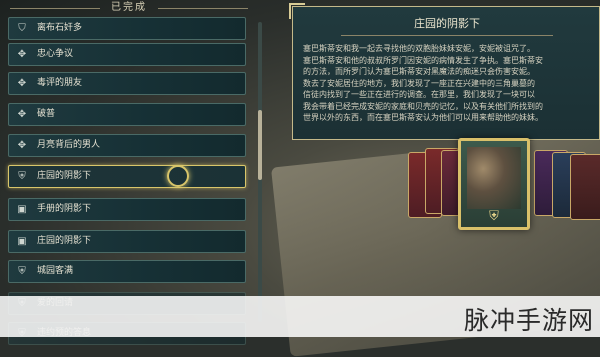  What do you see at coordinates (127, 209) in the screenshot?
I see `quest-list-item: ▣ 手册的阴影下` at bounding box center [127, 209].